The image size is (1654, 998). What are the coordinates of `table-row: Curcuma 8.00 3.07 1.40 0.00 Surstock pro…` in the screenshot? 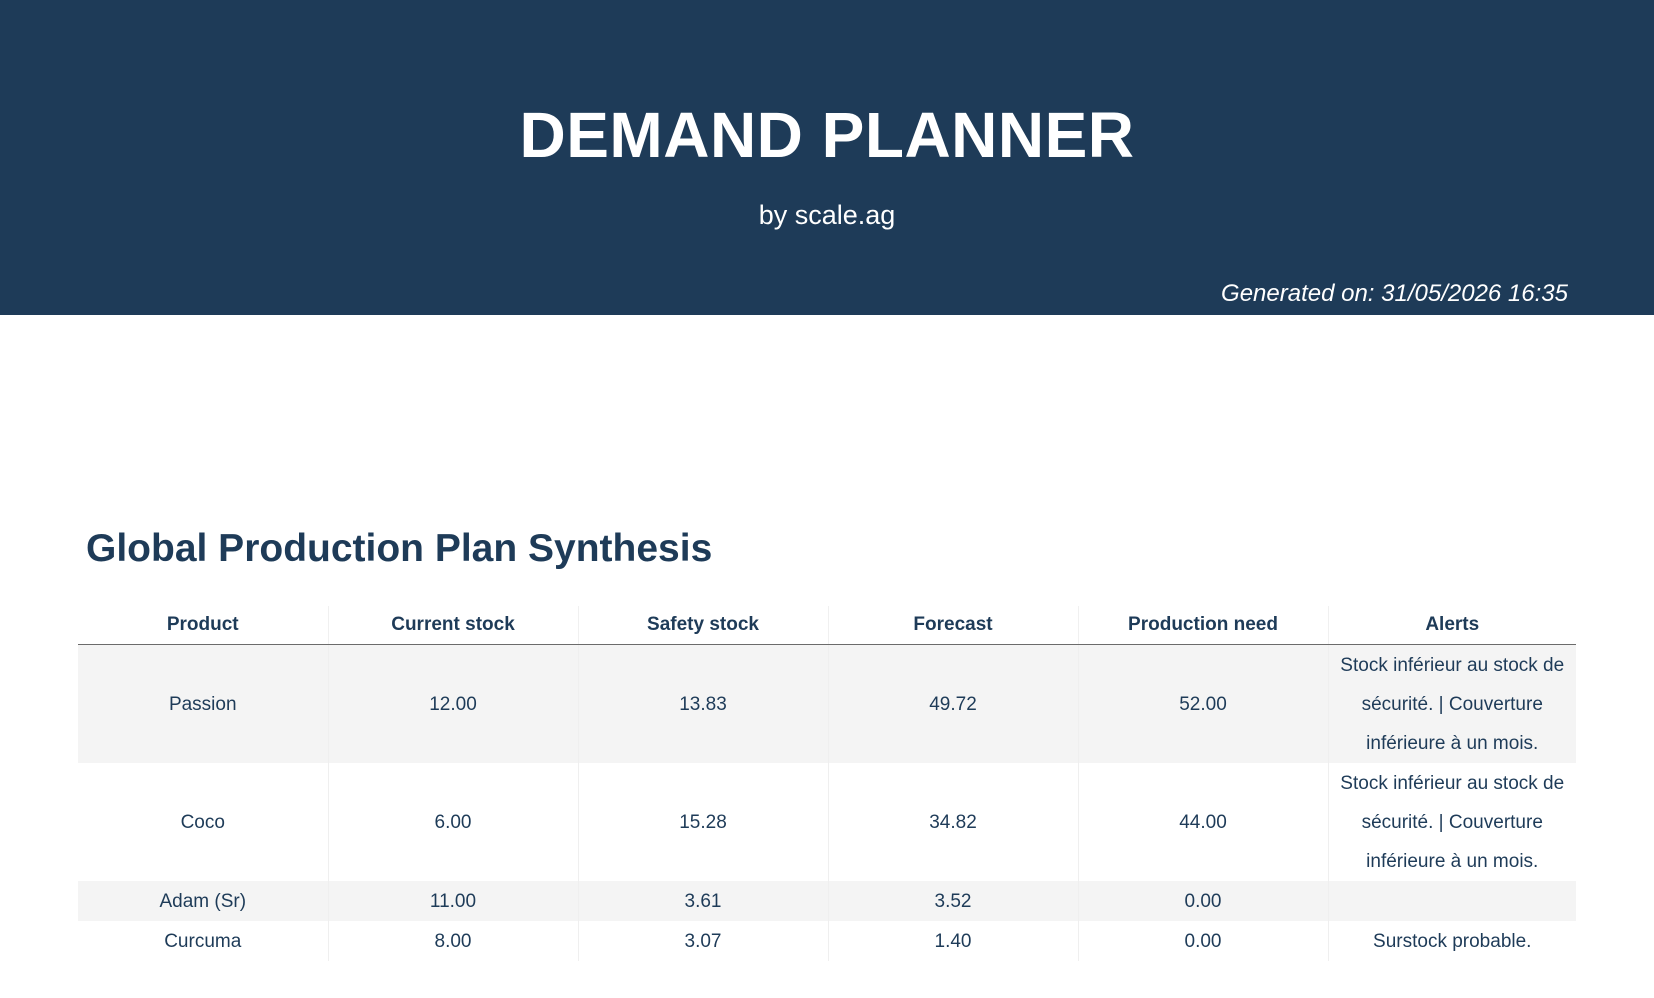 It's located at (827, 941).